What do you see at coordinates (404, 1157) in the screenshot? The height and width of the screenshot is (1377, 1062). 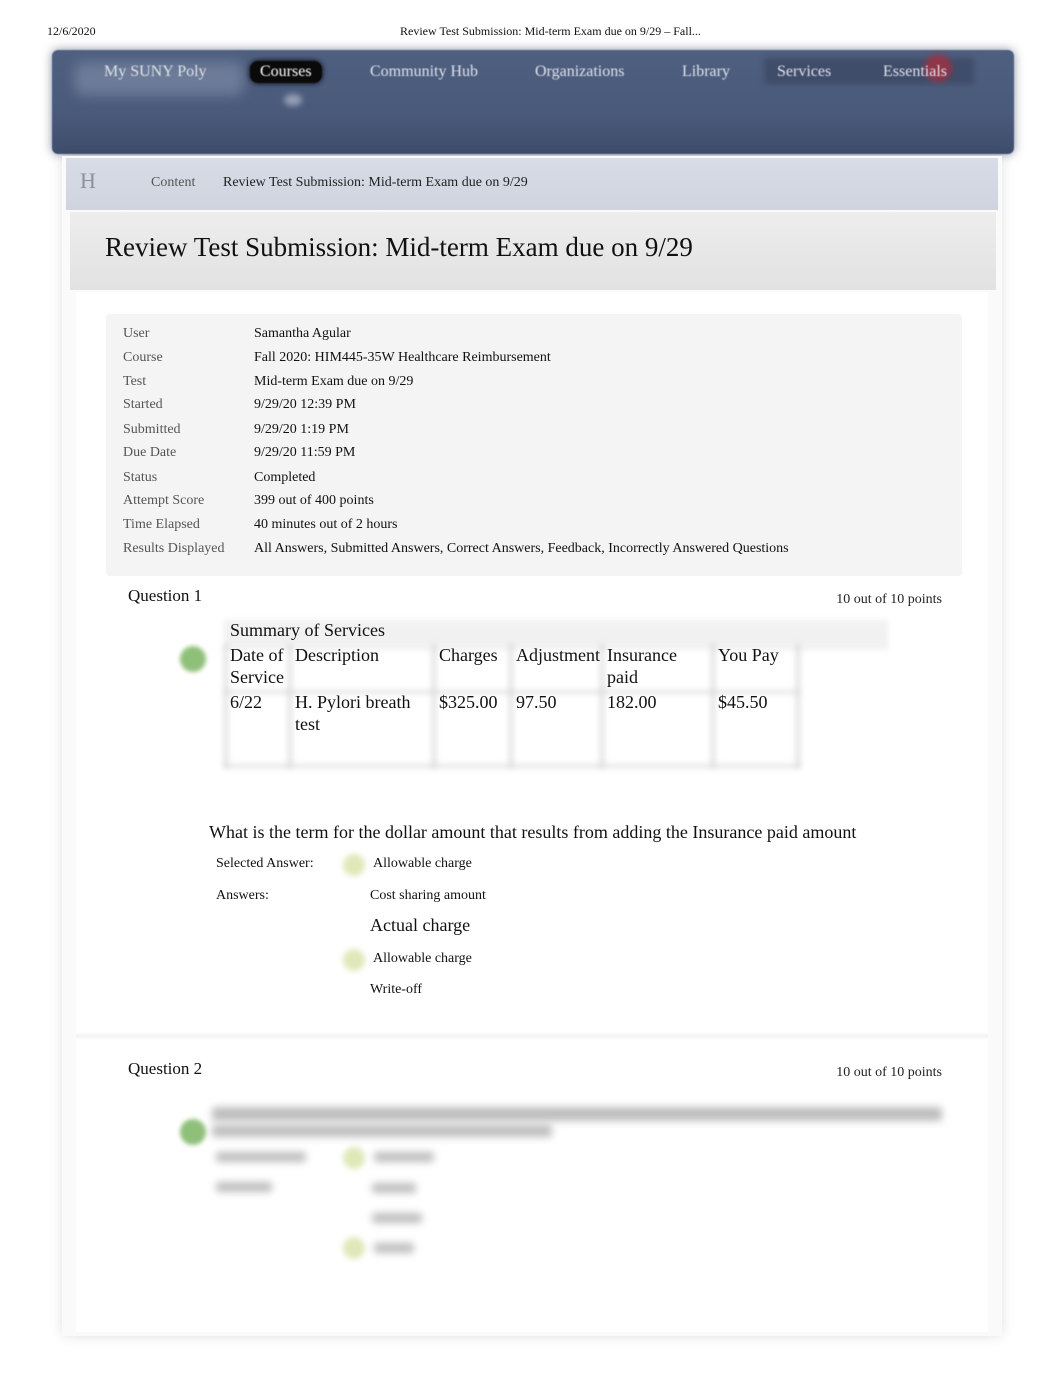 I see `selected-answer-blurred` at bounding box center [404, 1157].